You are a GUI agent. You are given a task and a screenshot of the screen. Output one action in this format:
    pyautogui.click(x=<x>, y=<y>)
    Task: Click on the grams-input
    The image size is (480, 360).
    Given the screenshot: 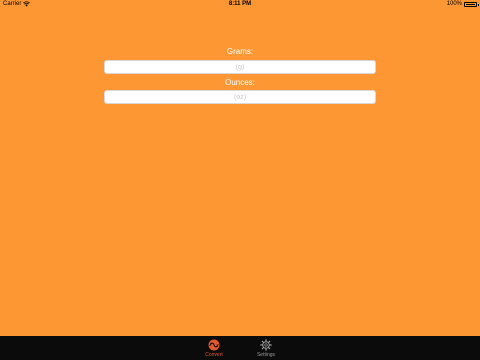 What is the action you would take?
    pyautogui.click(x=240, y=67)
    